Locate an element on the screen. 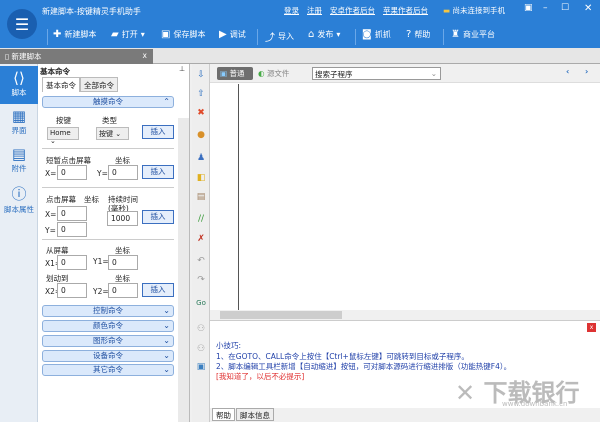 This screenshot has height=422, width=600. insert-press-button: 插入 is located at coordinates (158, 217).